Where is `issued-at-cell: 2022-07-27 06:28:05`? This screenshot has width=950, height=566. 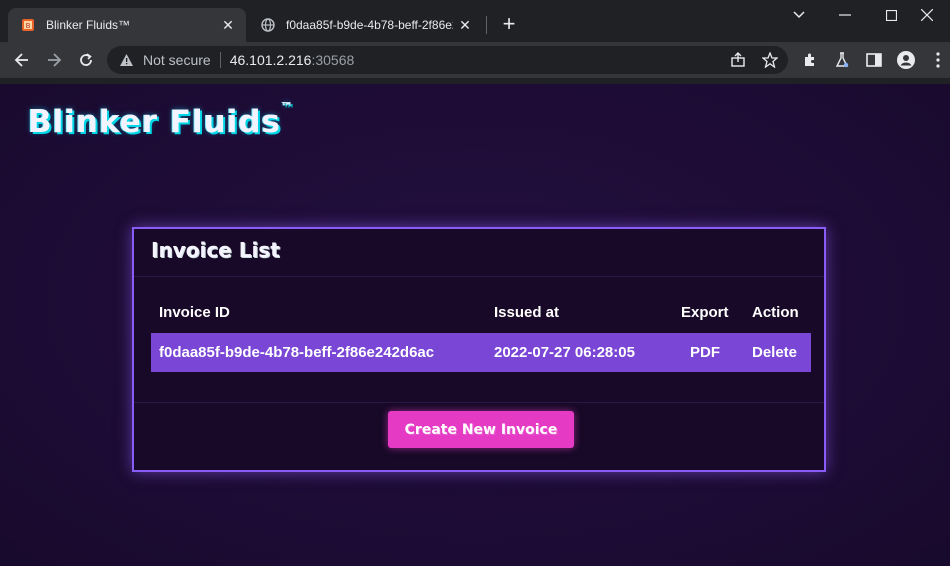
issued-at-cell: 2022-07-27 06:28:05 is located at coordinates (564, 352).